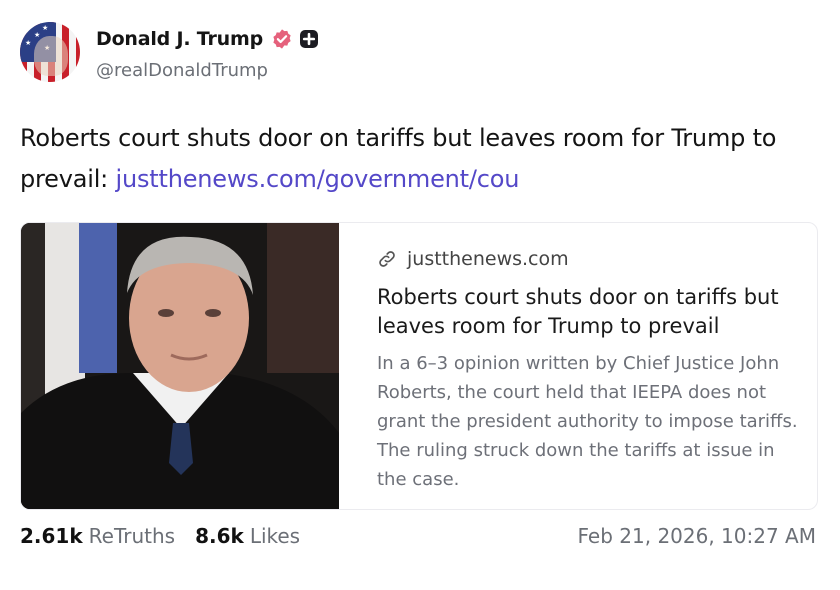 The height and width of the screenshot is (590, 840). What do you see at coordinates (51, 56) in the screenshot?
I see `avatar-face` at bounding box center [51, 56].